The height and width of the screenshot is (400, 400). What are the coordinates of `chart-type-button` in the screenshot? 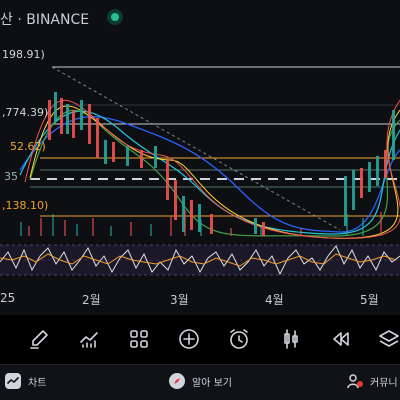 It's located at (291, 339).